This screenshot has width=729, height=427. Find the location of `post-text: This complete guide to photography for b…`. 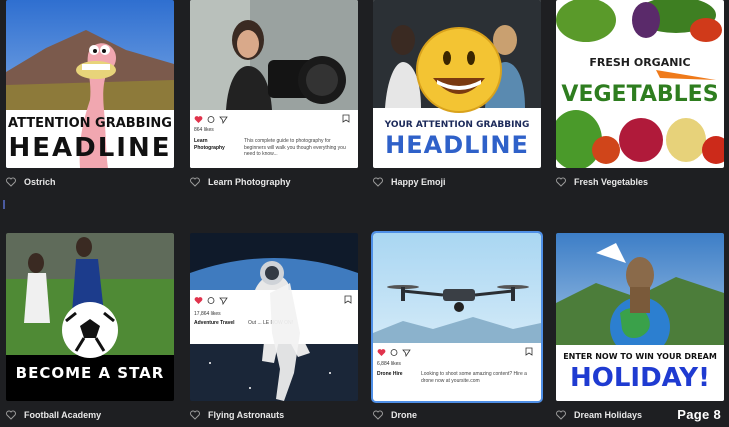

post-text: This complete guide to photography for b… is located at coordinates (295, 147).